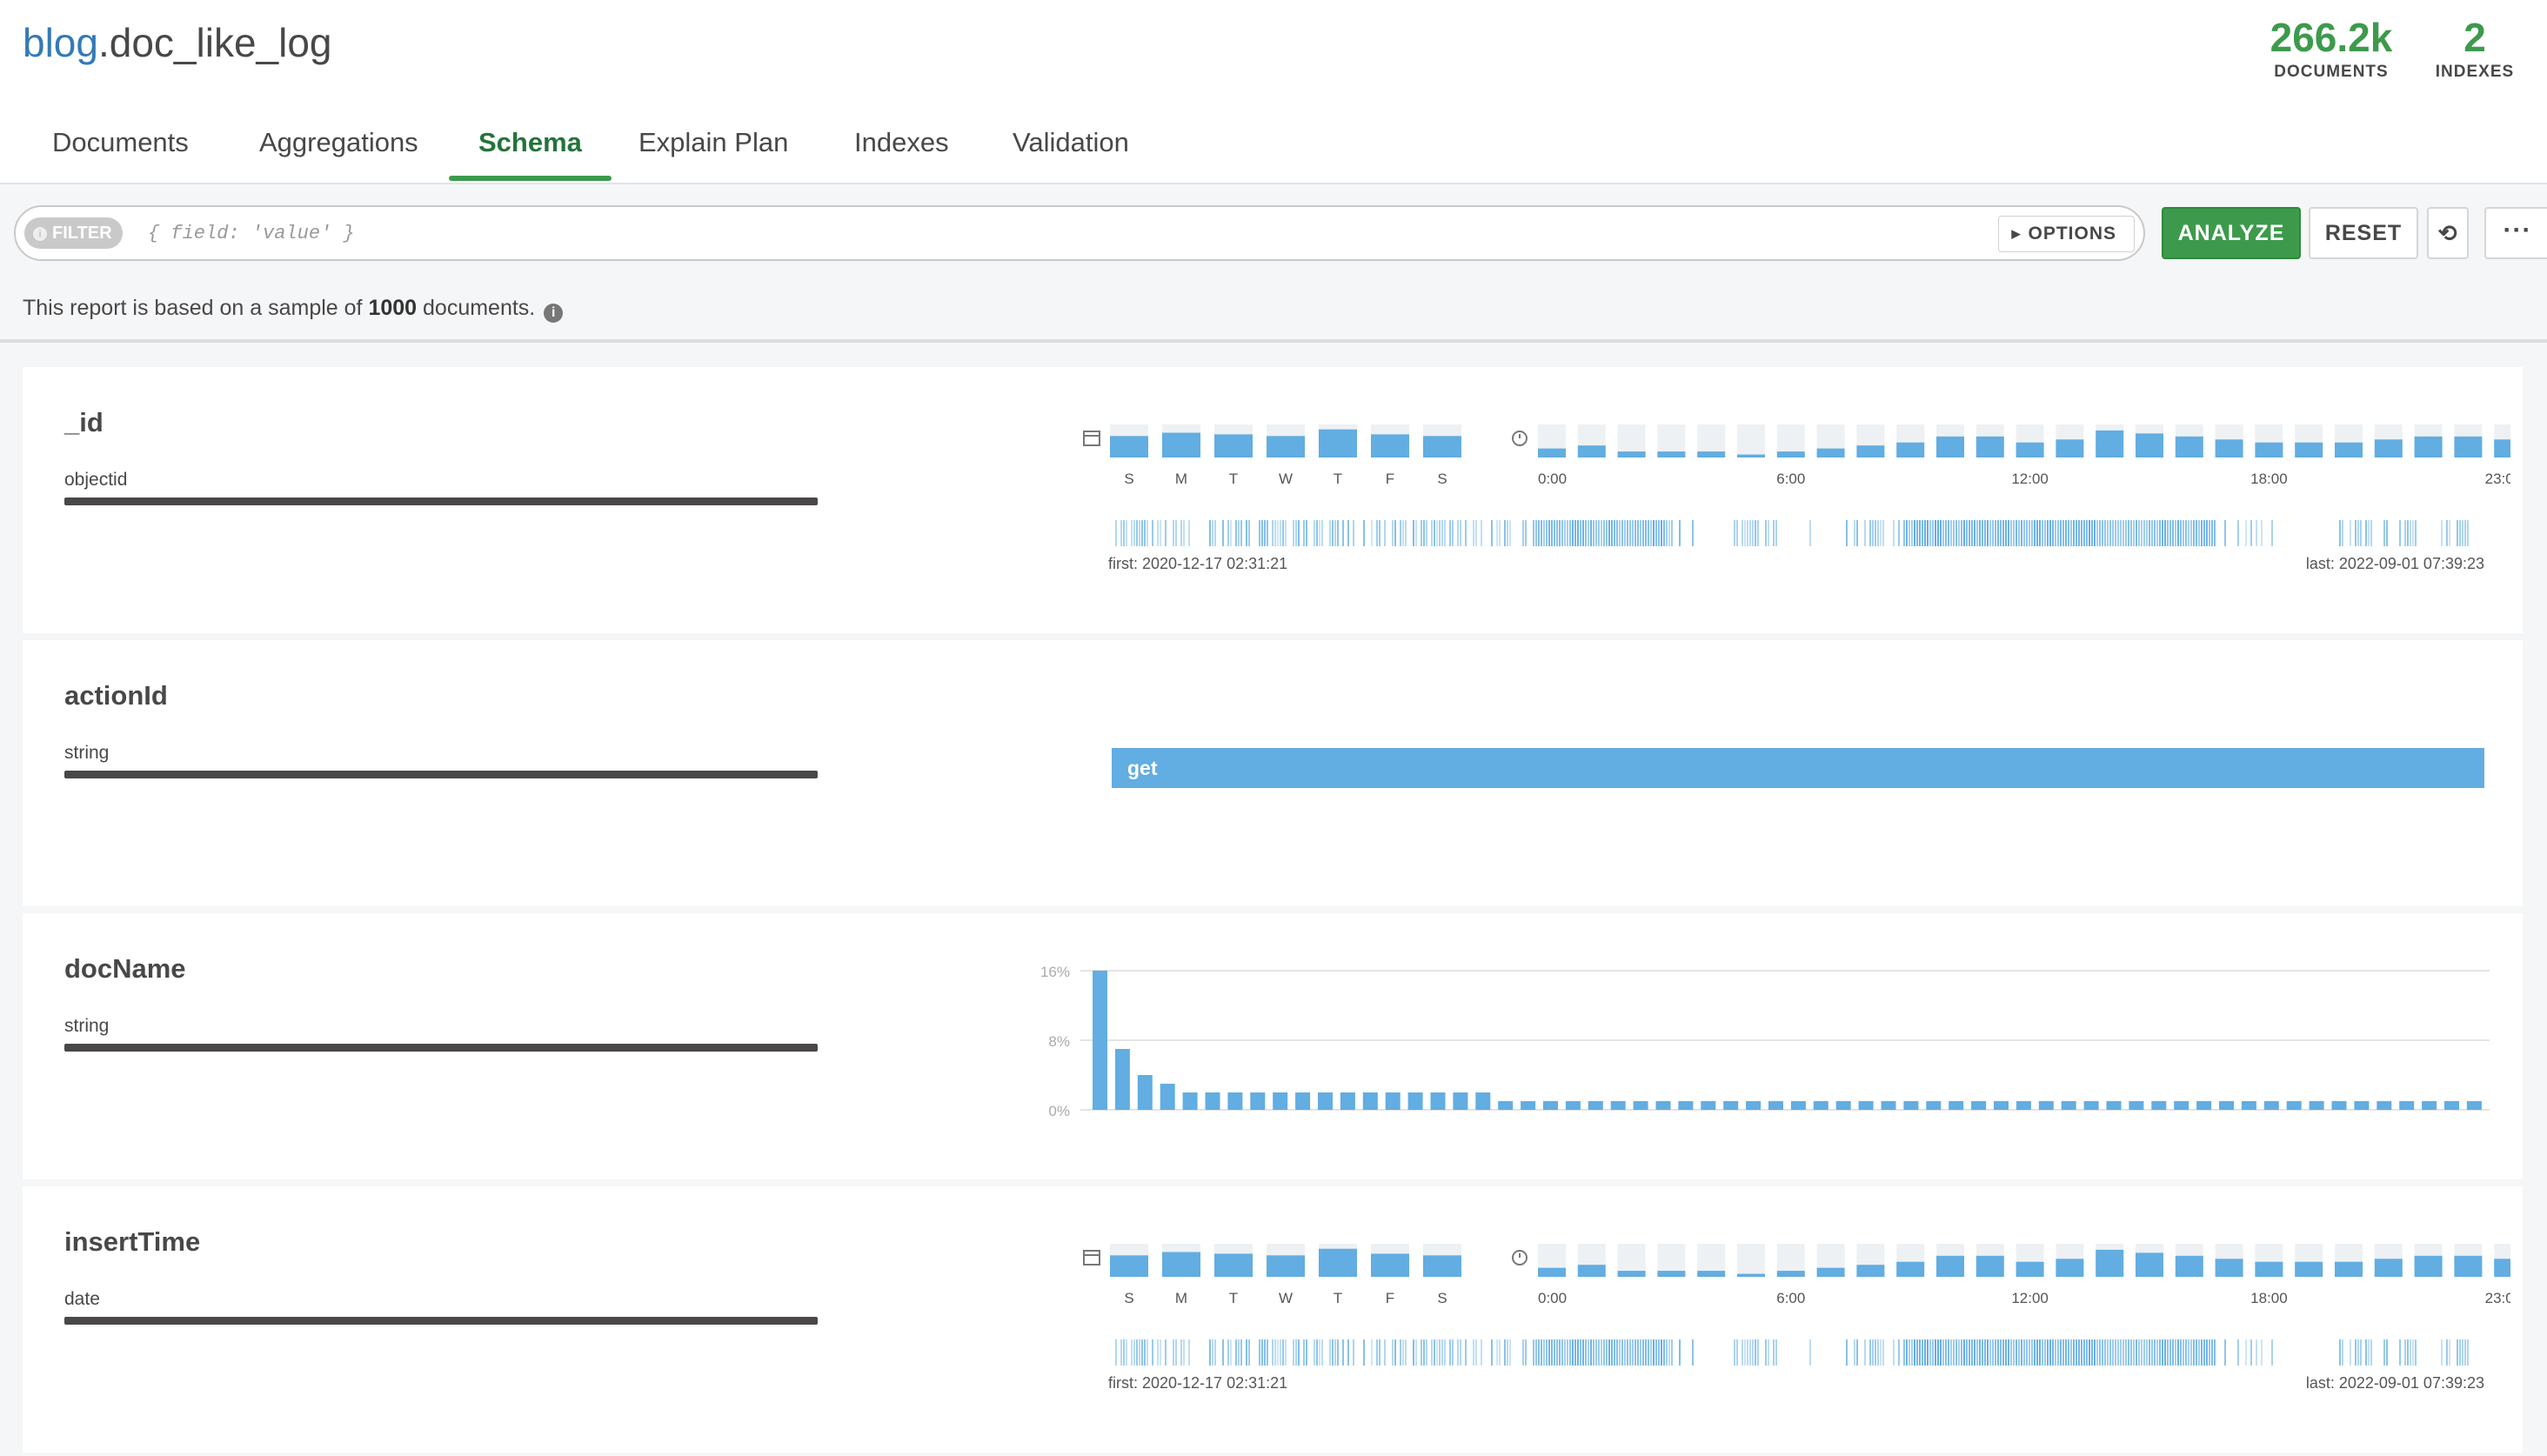 This screenshot has height=1456, width=2547. What do you see at coordinates (713, 150) in the screenshot?
I see `tab-explain-plan: Explain Plan` at bounding box center [713, 150].